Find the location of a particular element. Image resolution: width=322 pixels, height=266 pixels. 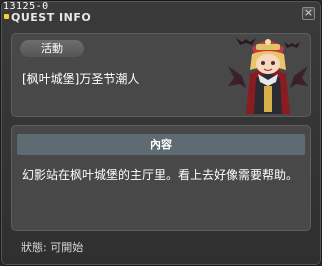

close-button: × is located at coordinates (308, 13).